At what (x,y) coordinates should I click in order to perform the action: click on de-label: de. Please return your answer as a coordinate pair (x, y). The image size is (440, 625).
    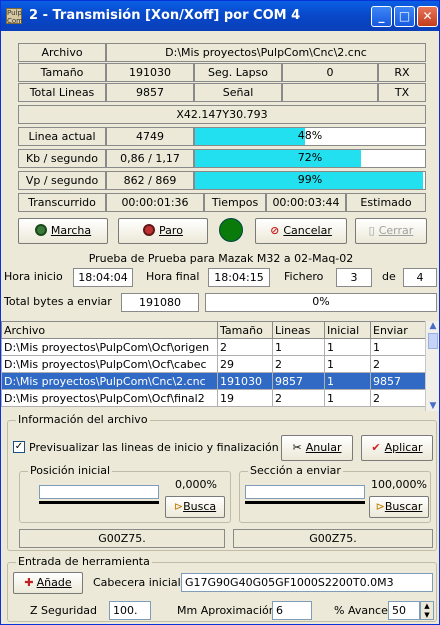
    Looking at the image, I should click on (389, 276).